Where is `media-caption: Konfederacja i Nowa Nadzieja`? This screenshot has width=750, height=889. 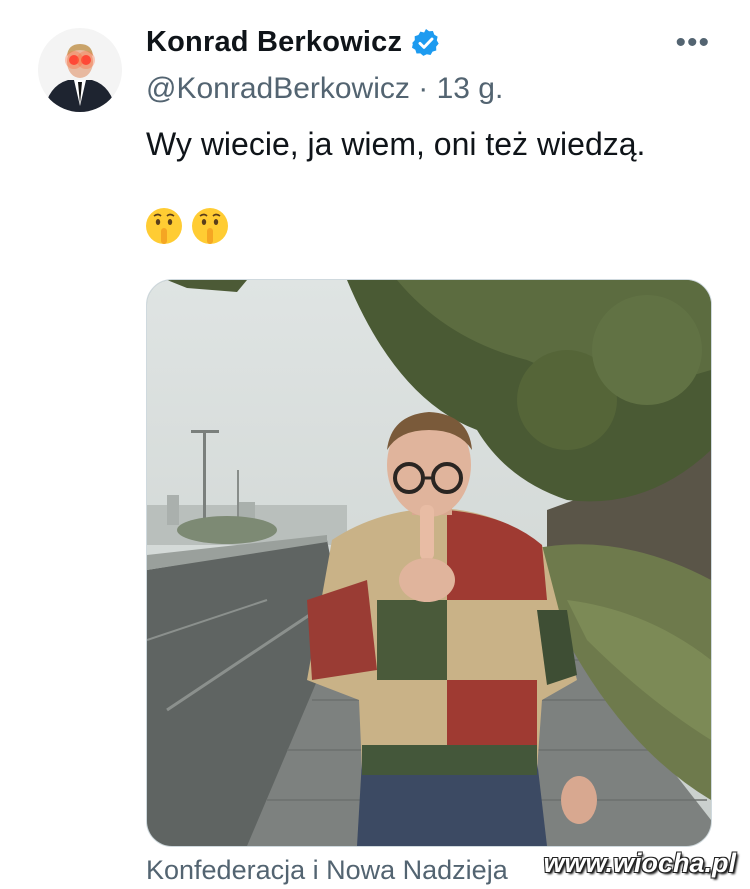 media-caption: Konfederacja i Nowa Nadzieja is located at coordinates (327, 870).